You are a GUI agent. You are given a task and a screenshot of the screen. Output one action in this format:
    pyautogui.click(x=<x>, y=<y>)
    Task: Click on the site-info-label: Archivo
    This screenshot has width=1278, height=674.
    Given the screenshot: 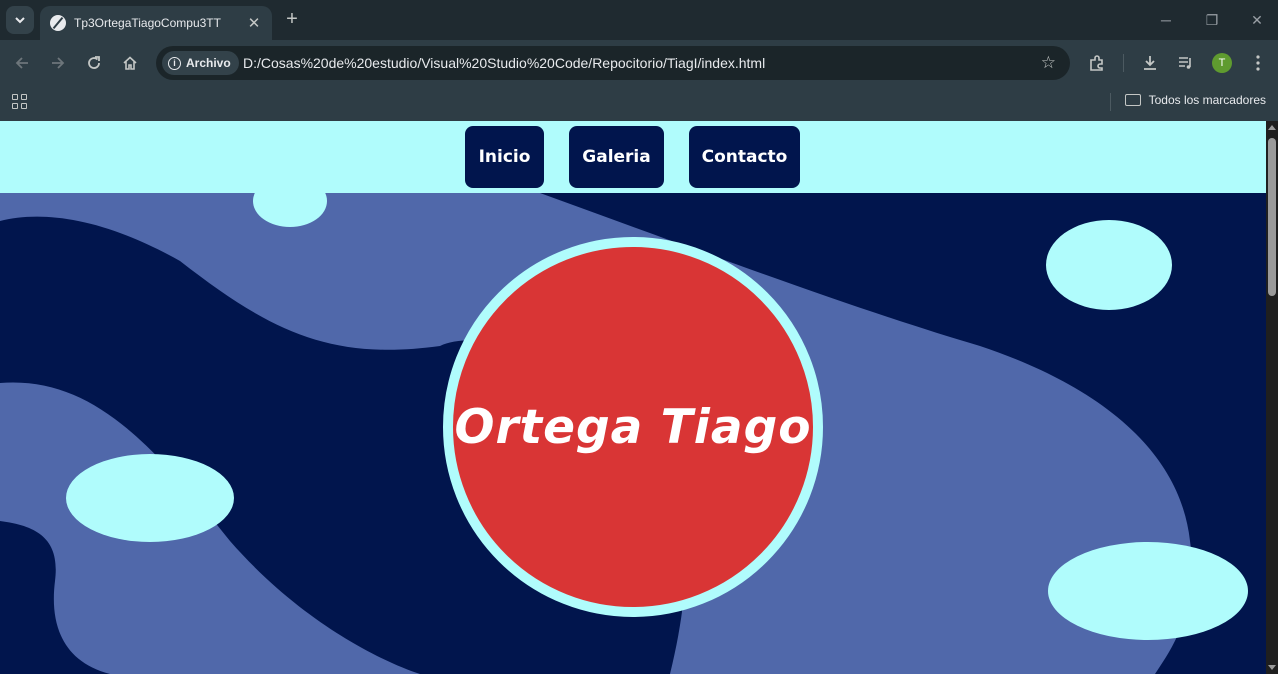 What is the action you would take?
    pyautogui.click(x=208, y=63)
    